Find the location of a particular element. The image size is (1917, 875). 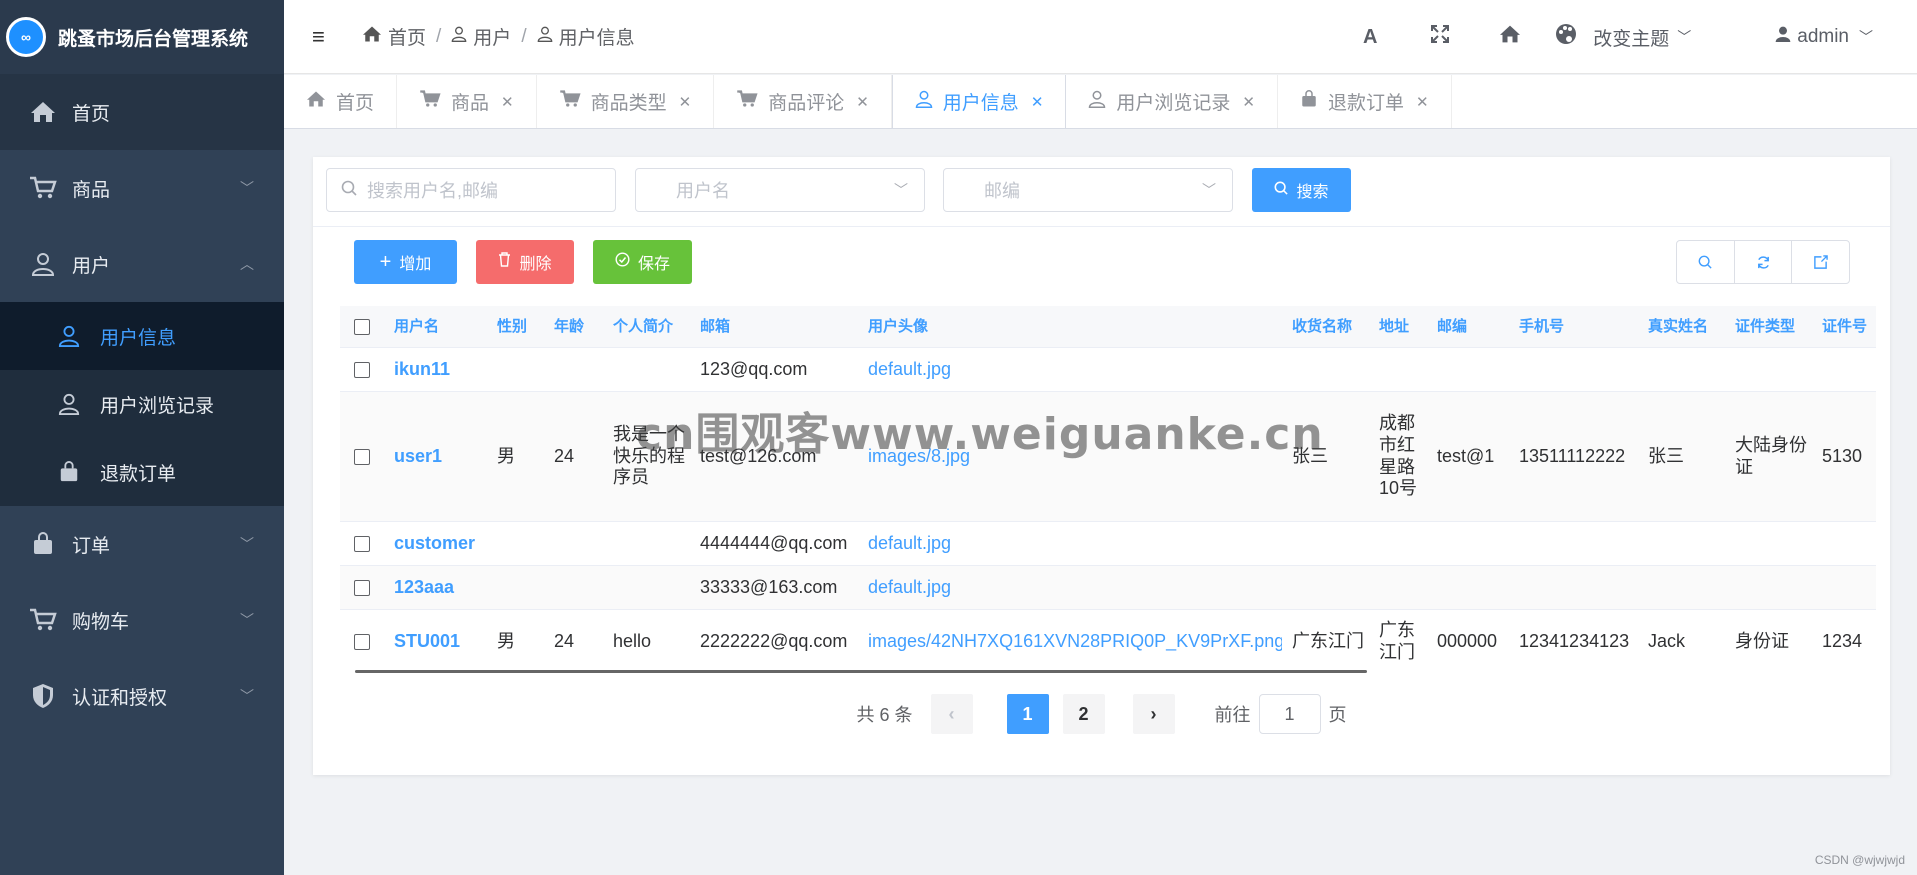

tab-label: 用户浏览记录 is located at coordinates (1173, 103).